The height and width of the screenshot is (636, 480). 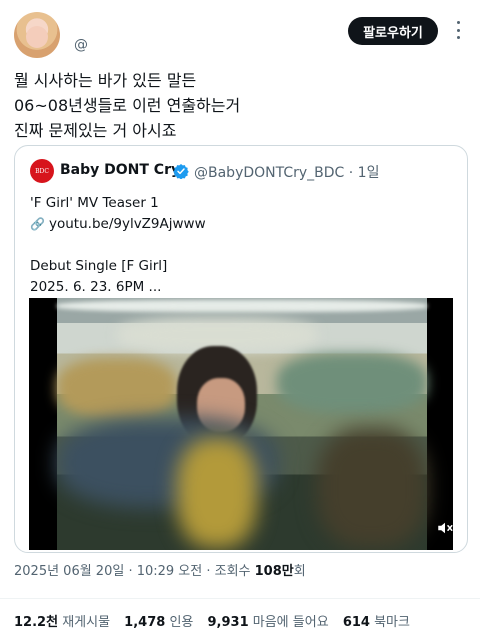 What do you see at coordinates (127, 224) in the screenshot?
I see `quoted-link-text: youtu.be/9ylvZ9Ajwww` at bounding box center [127, 224].